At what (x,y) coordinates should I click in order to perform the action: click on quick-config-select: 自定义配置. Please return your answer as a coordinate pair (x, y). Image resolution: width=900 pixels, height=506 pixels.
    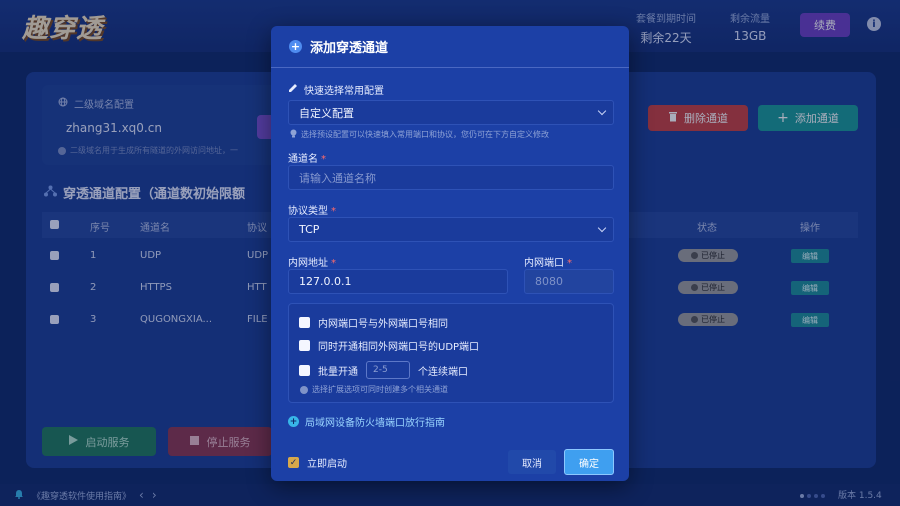
    Looking at the image, I should click on (451, 112).